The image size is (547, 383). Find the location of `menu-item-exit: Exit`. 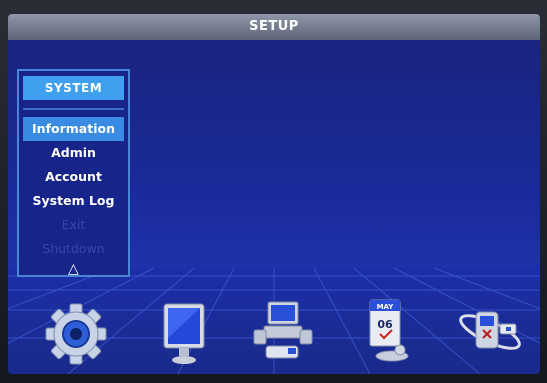

menu-item-exit: Exit is located at coordinates (73, 225).